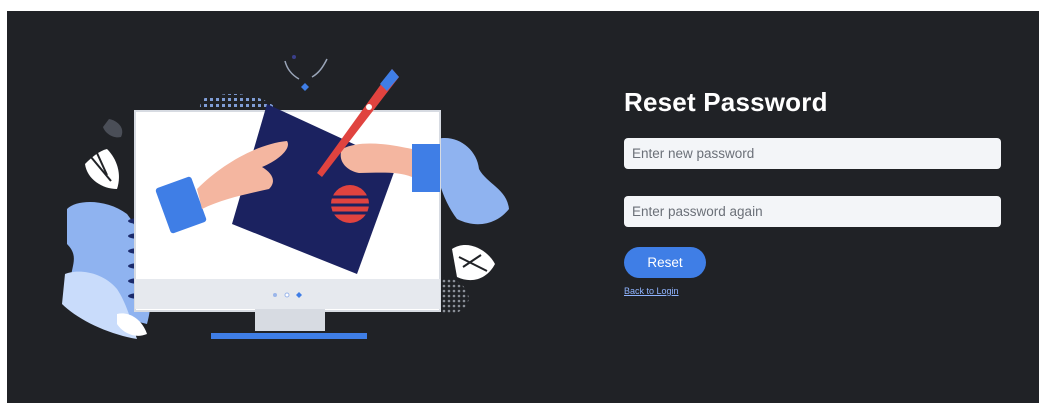 This screenshot has width=1039, height=403. Describe the element at coordinates (651, 291) in the screenshot. I see `back-to-login-link: Back to Login` at that location.